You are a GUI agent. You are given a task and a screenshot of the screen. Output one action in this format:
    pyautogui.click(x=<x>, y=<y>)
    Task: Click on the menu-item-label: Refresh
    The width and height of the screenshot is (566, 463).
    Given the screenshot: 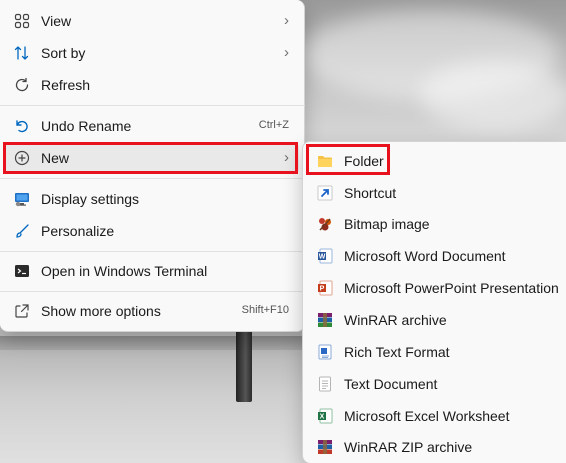 What is the action you would take?
    pyautogui.click(x=66, y=85)
    